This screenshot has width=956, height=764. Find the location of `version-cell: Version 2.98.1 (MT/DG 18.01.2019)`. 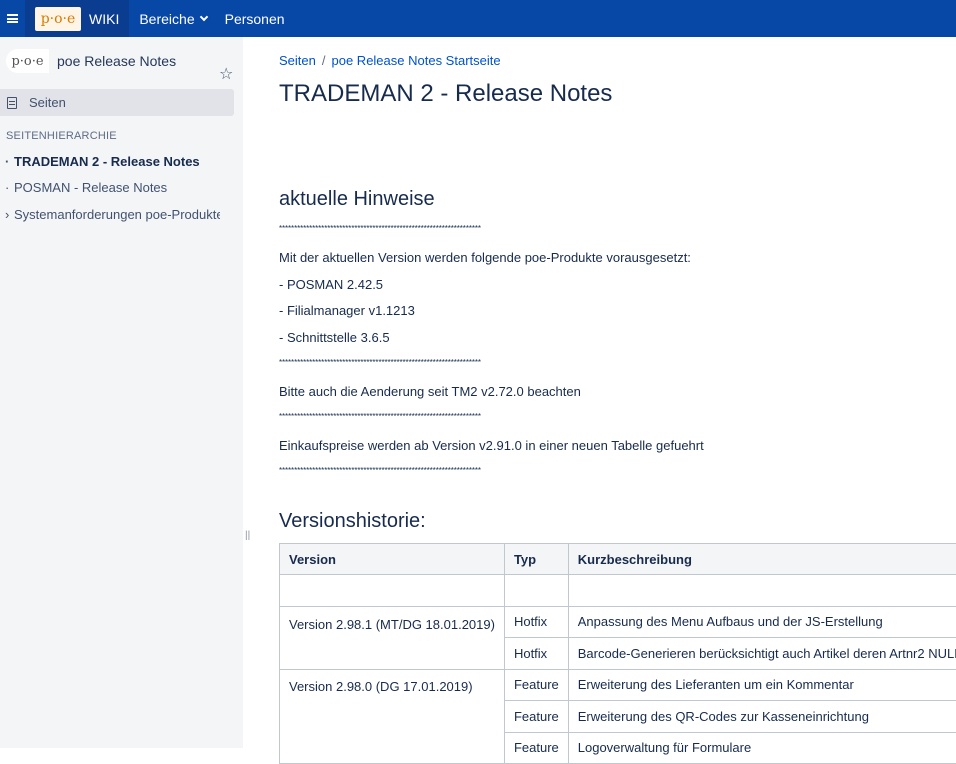

version-cell: Version 2.98.1 (MT/DG 18.01.2019) is located at coordinates (392, 637).